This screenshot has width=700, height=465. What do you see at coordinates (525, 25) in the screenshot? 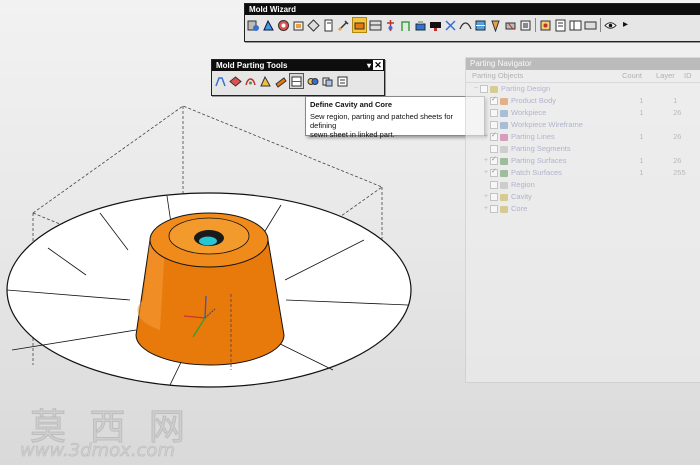
I see `pocket-icon` at bounding box center [525, 25].